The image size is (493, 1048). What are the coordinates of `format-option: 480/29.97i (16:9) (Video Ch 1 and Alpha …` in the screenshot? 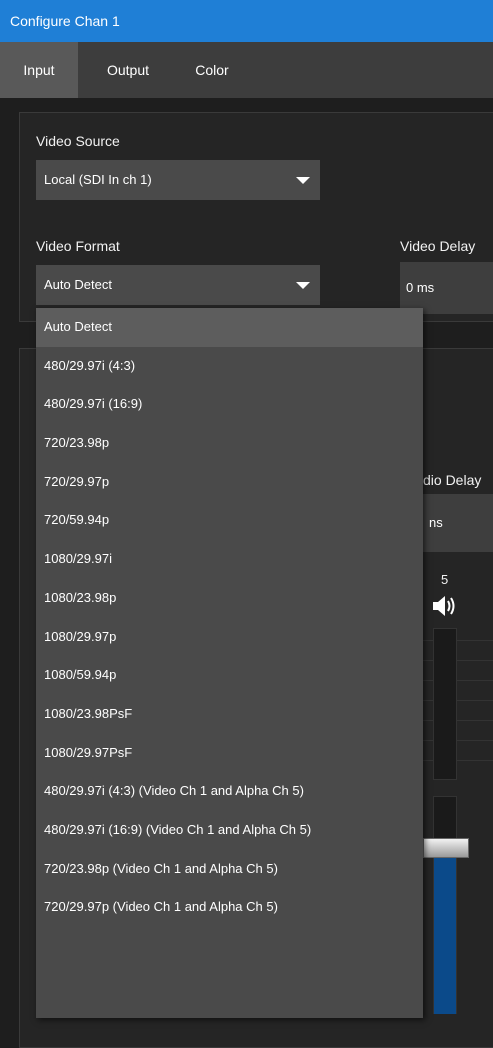 It's located at (229, 830).